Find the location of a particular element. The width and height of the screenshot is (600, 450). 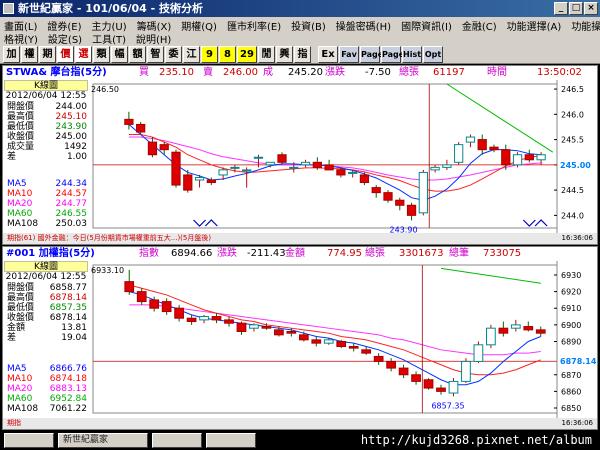

toolbar-button: 指 is located at coordinates (302, 54).